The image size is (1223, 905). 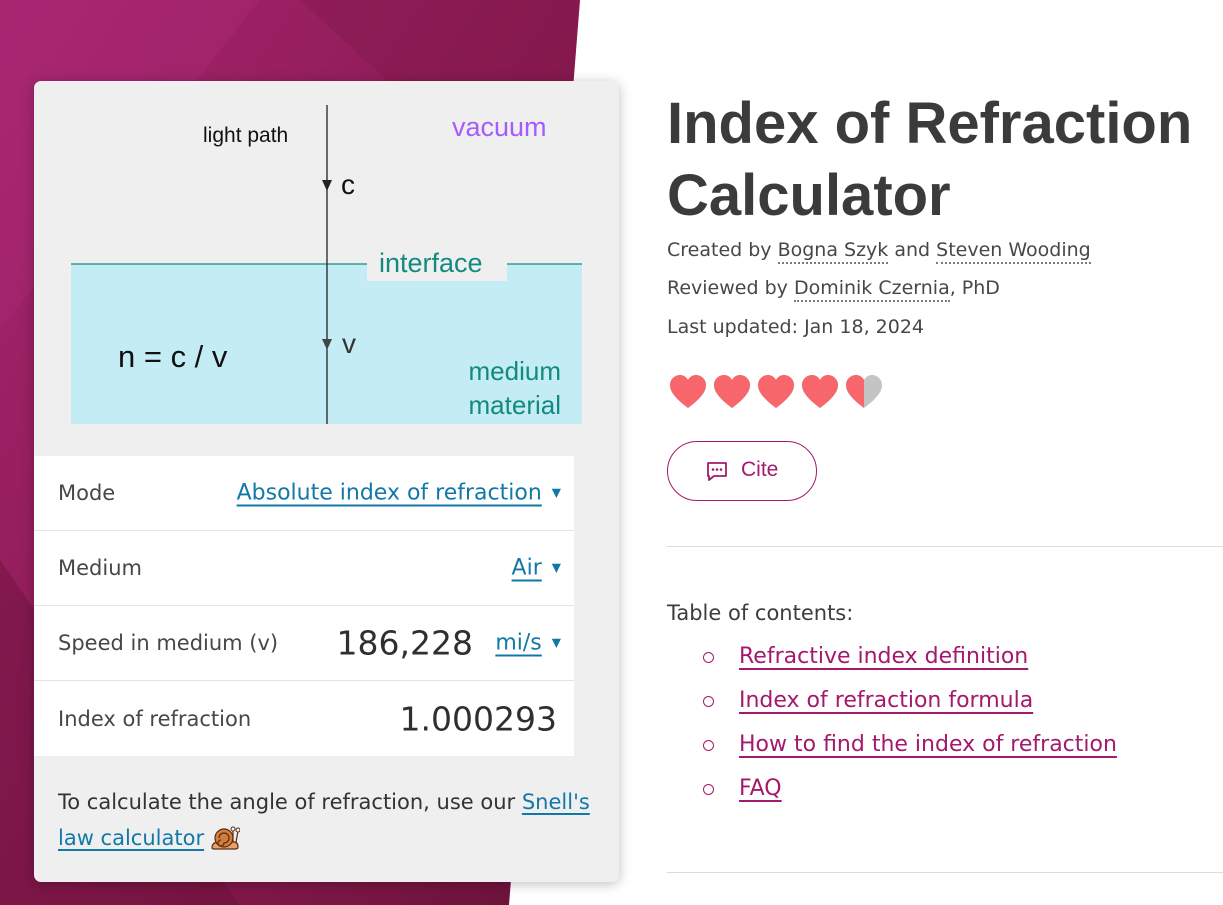 What do you see at coordinates (760, 613) in the screenshot?
I see `toc-title: Table of contents:` at bounding box center [760, 613].